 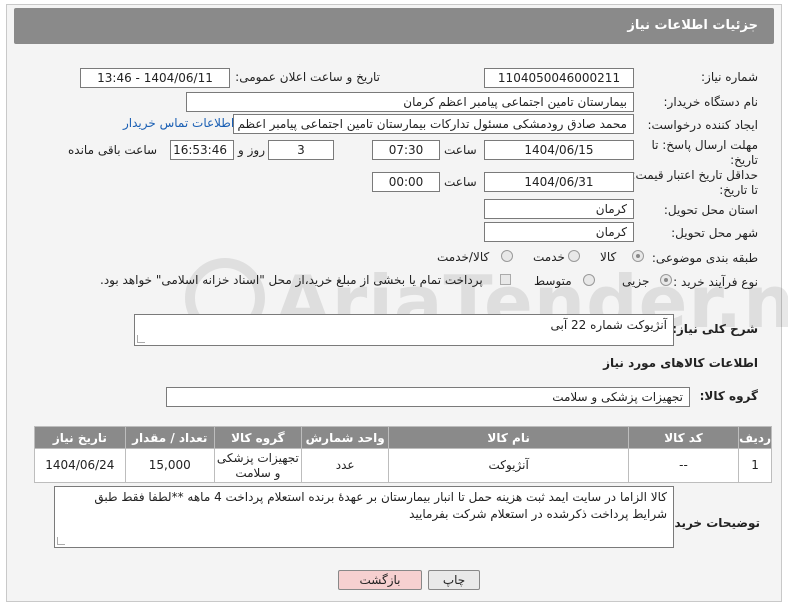 What do you see at coordinates (463, 257) in the screenshot?
I see `category-option-both: کالا/خدمت` at bounding box center [463, 257].